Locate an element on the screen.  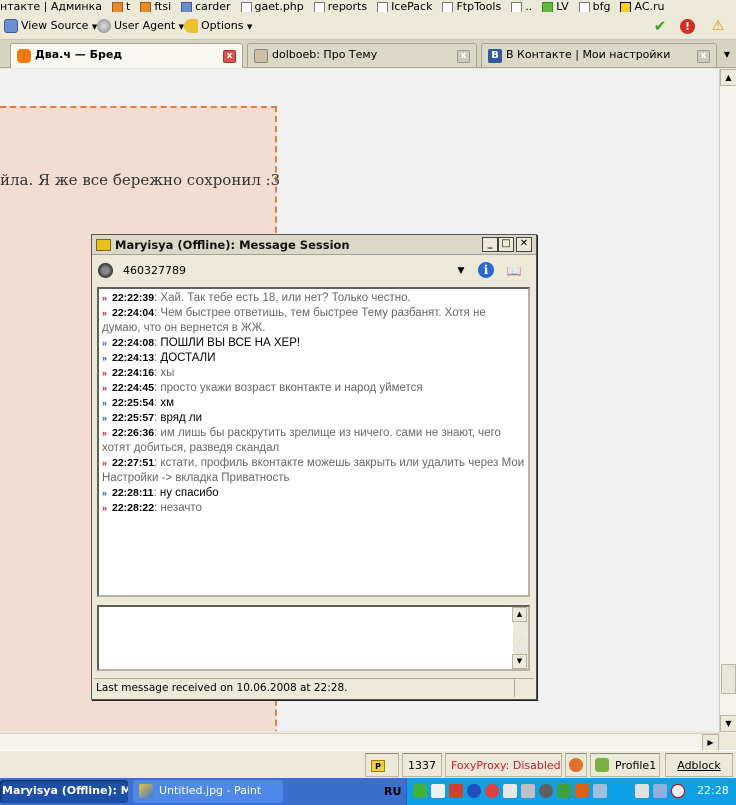
tab-dolboeb: dolboeb: Про Тему x is located at coordinates (362, 55).